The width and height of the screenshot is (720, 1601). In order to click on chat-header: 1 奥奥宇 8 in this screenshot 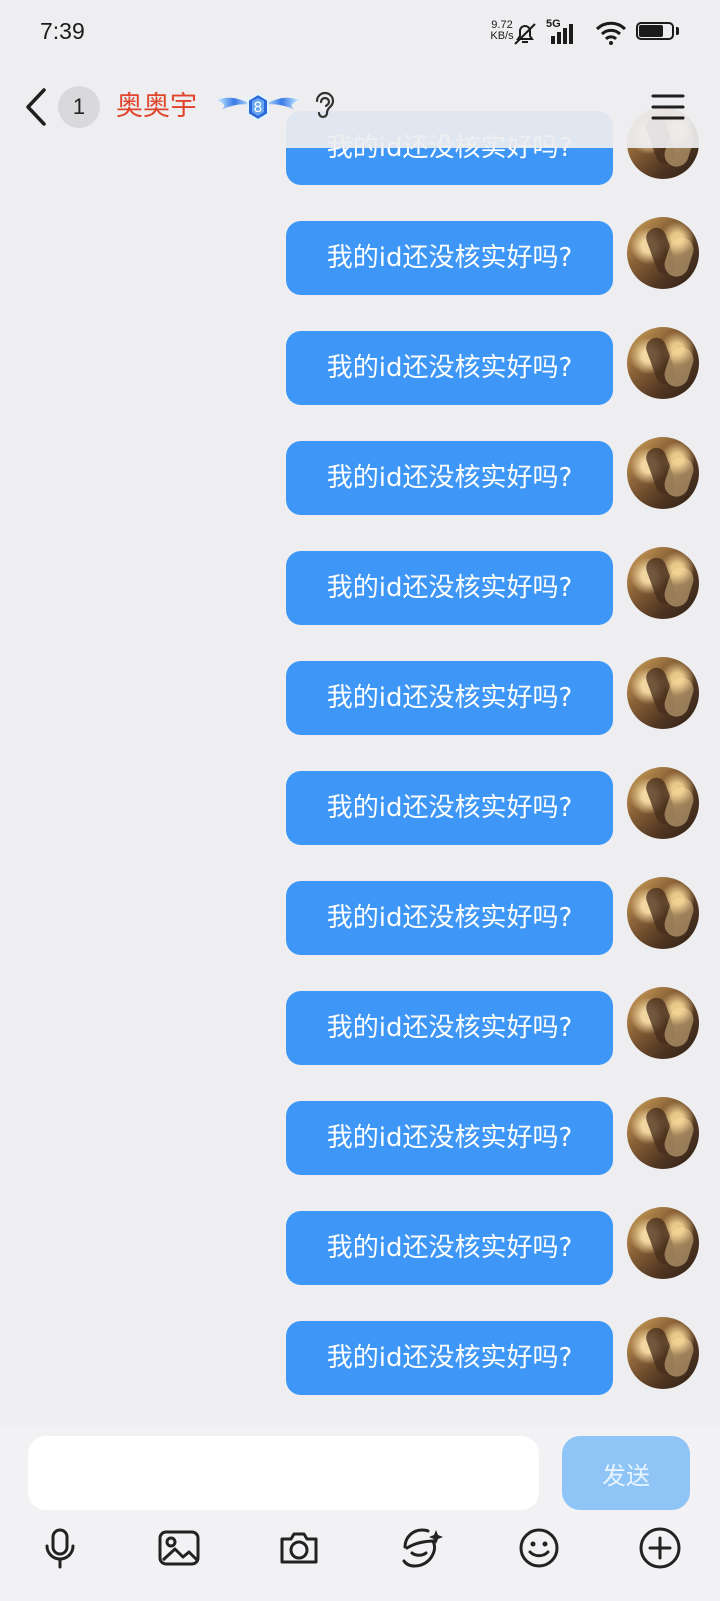, I will do `click(360, 107)`.